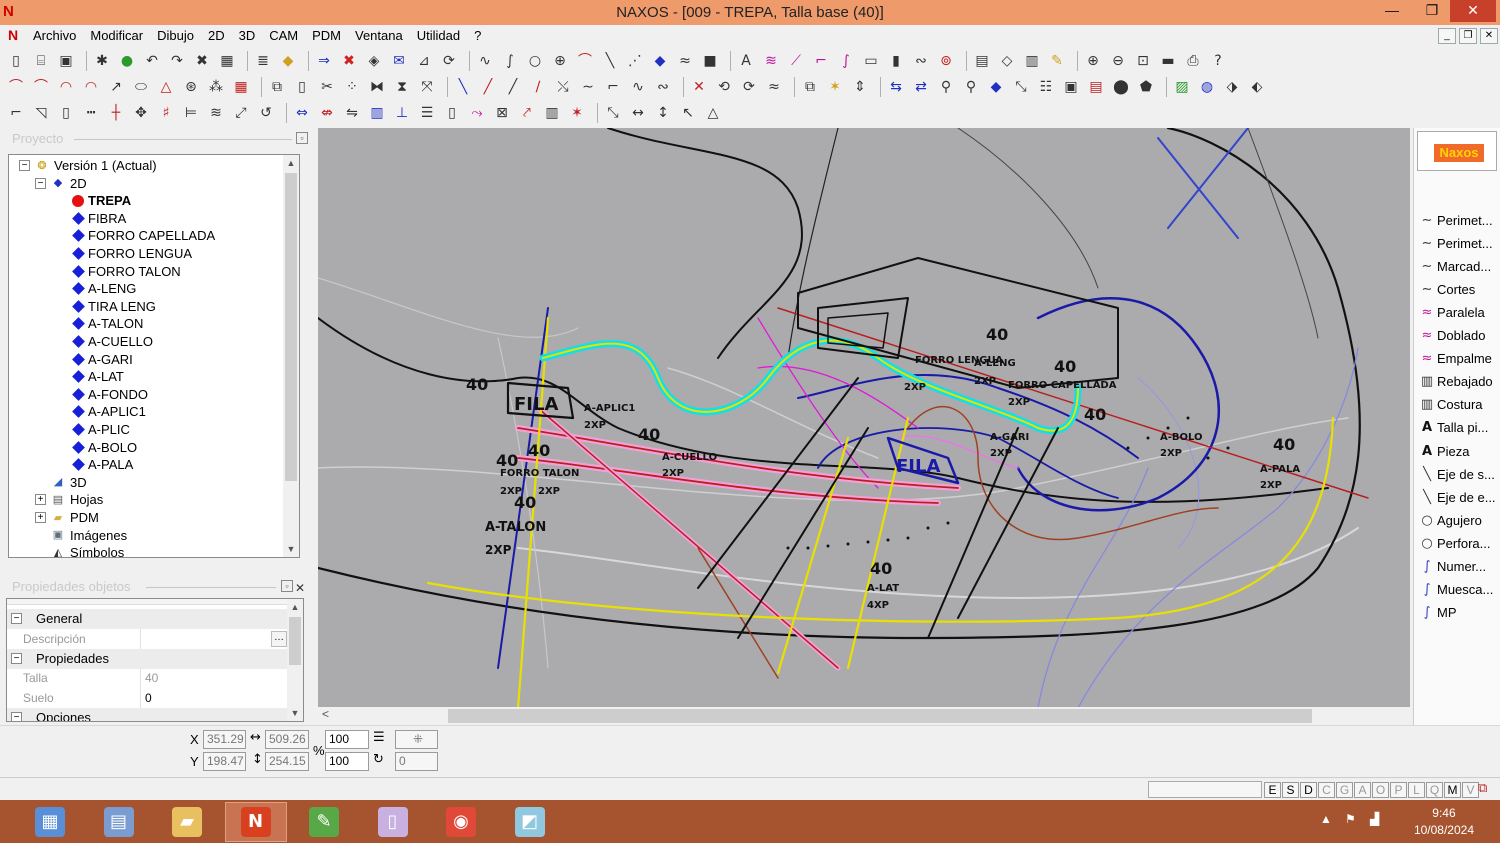 The height and width of the screenshot is (843, 1500). I want to click on fill-icon: ■, so click(710, 61).